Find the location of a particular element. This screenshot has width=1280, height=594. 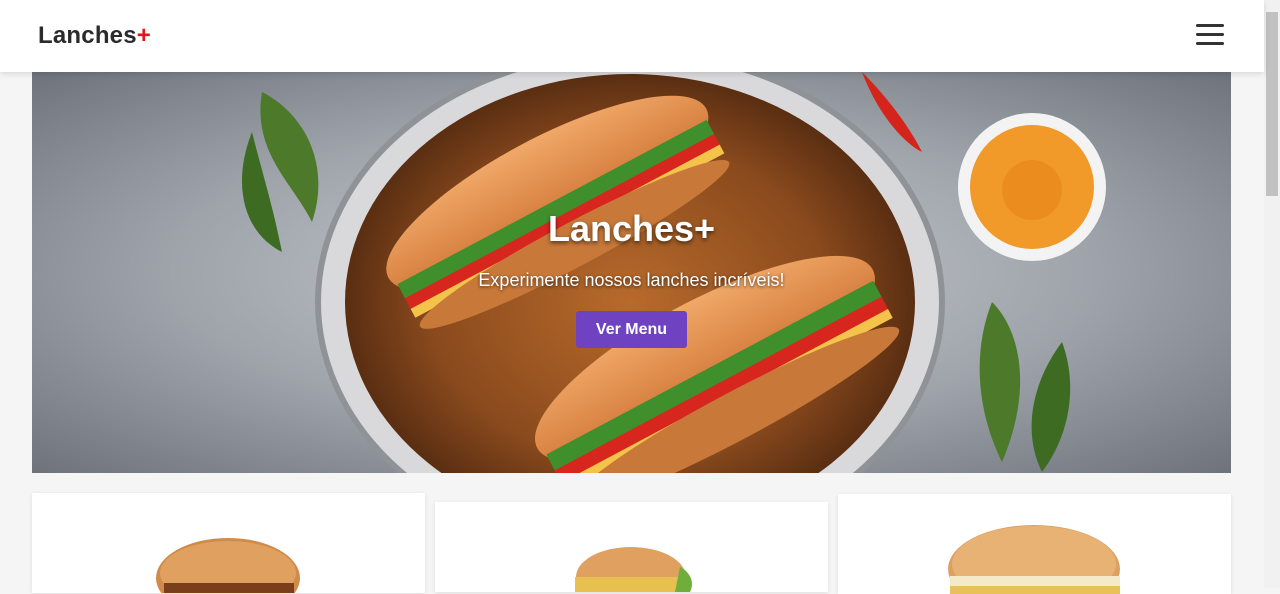

hero-title: Lanches+ is located at coordinates (631, 228).